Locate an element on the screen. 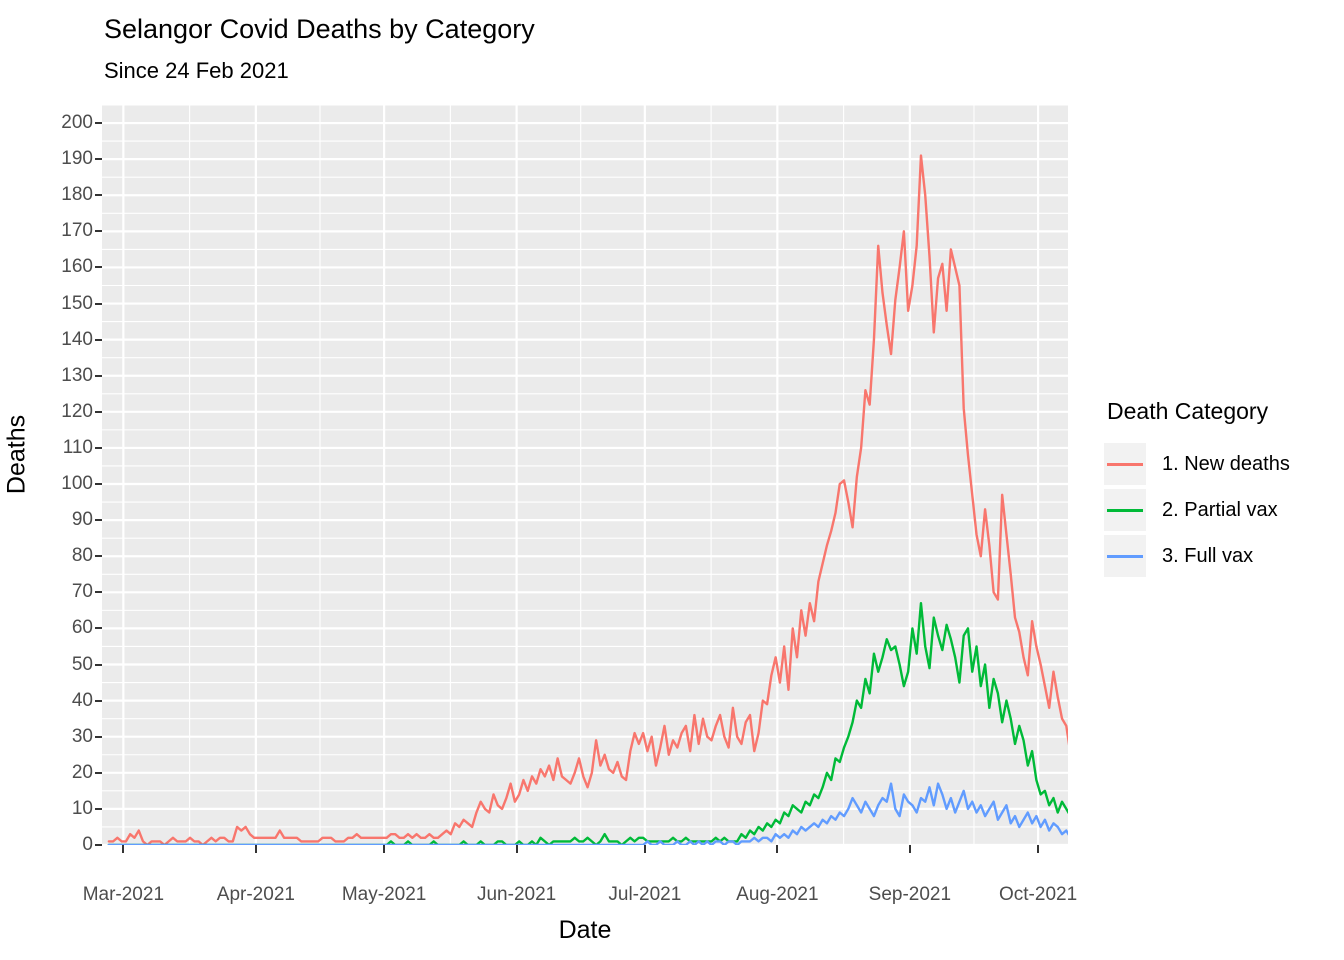  legend-item-partial_vax: 2. Partial vax is located at coordinates (1219, 510).